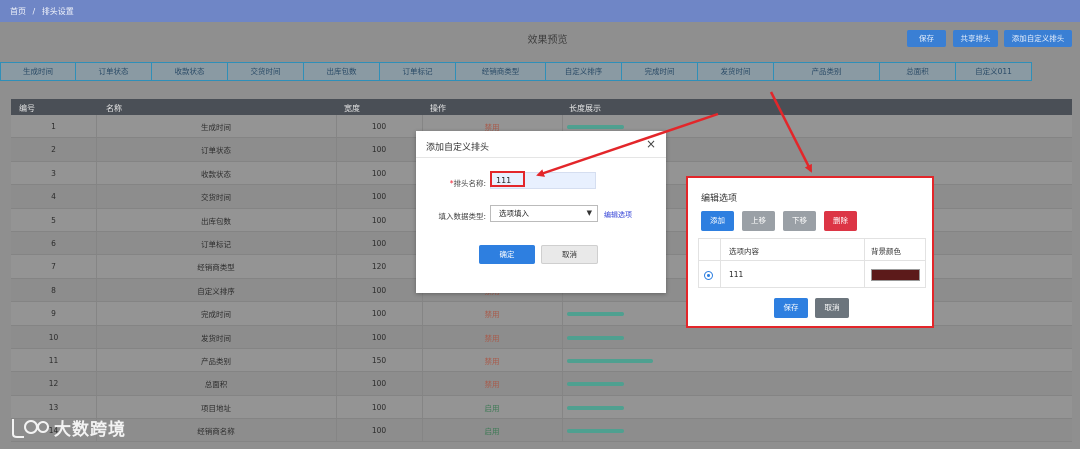 The height and width of the screenshot is (449, 1080). Describe the element at coordinates (30, 428) in the screenshot. I see `watermark-logo-icon` at that location.